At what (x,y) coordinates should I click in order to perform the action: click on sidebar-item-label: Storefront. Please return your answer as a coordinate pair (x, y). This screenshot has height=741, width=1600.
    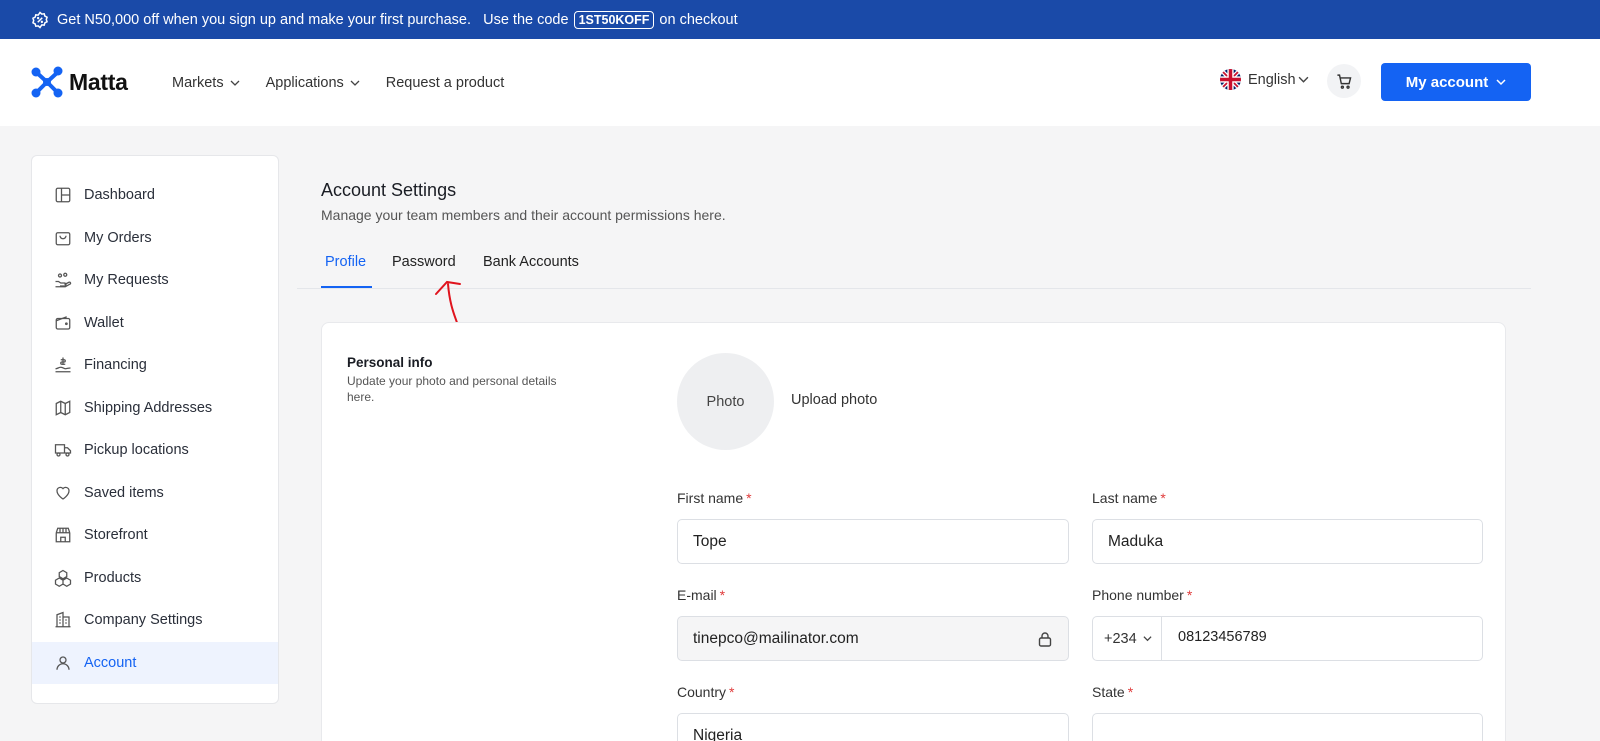
    Looking at the image, I should click on (116, 535).